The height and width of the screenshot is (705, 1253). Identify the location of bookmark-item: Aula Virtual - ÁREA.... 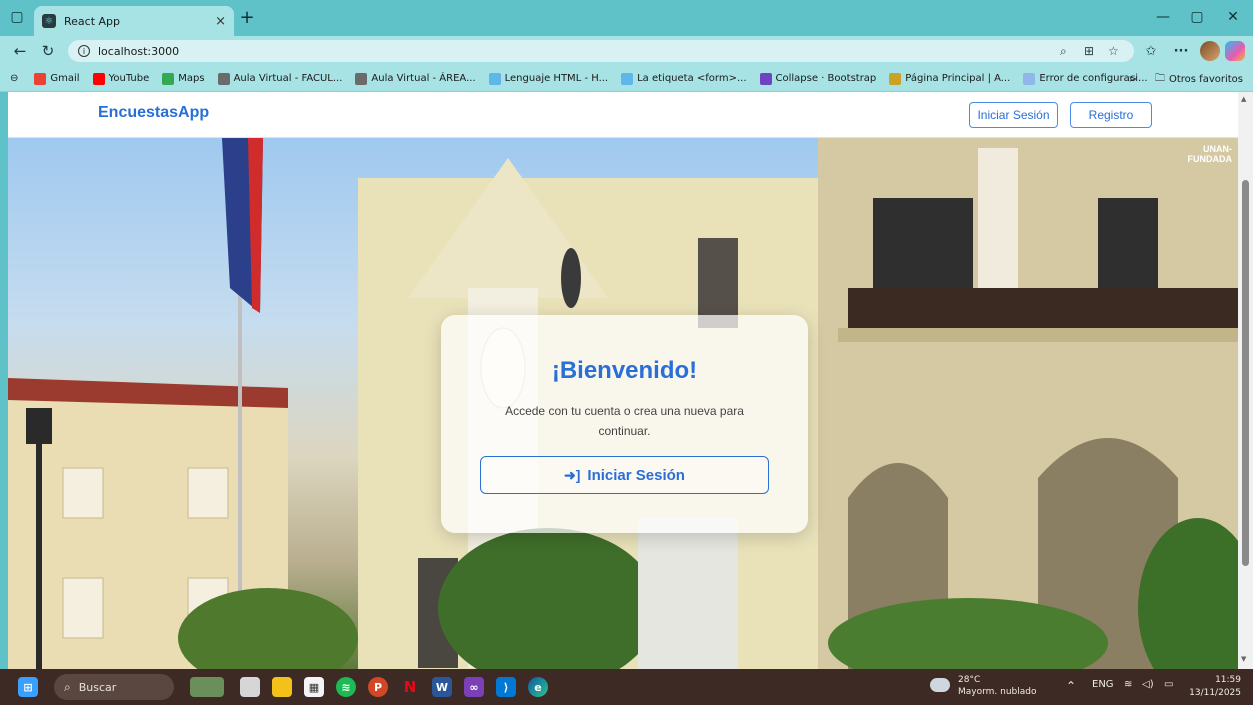
(415, 78).